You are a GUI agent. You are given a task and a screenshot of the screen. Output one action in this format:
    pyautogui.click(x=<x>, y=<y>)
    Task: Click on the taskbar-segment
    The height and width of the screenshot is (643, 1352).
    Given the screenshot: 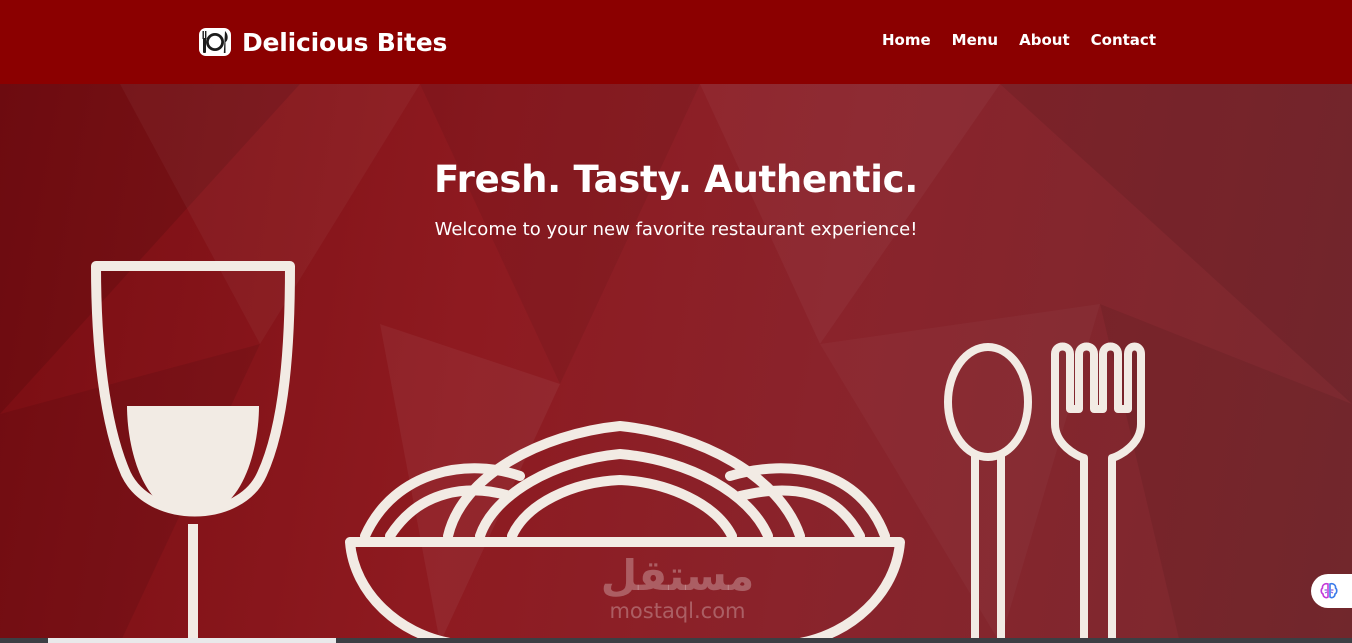 What is the action you would take?
    pyautogui.click(x=192, y=640)
    